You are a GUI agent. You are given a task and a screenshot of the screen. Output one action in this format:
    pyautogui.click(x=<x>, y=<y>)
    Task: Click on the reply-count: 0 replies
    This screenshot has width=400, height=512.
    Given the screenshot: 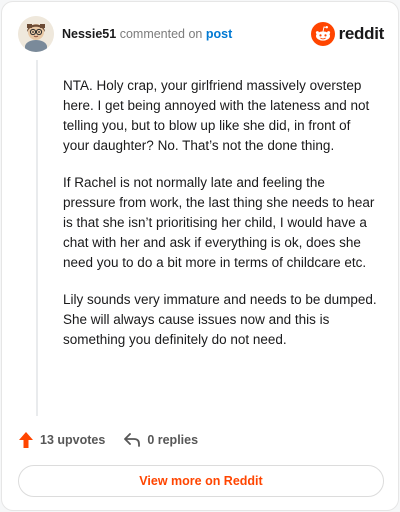 What is the action you would take?
    pyautogui.click(x=173, y=440)
    